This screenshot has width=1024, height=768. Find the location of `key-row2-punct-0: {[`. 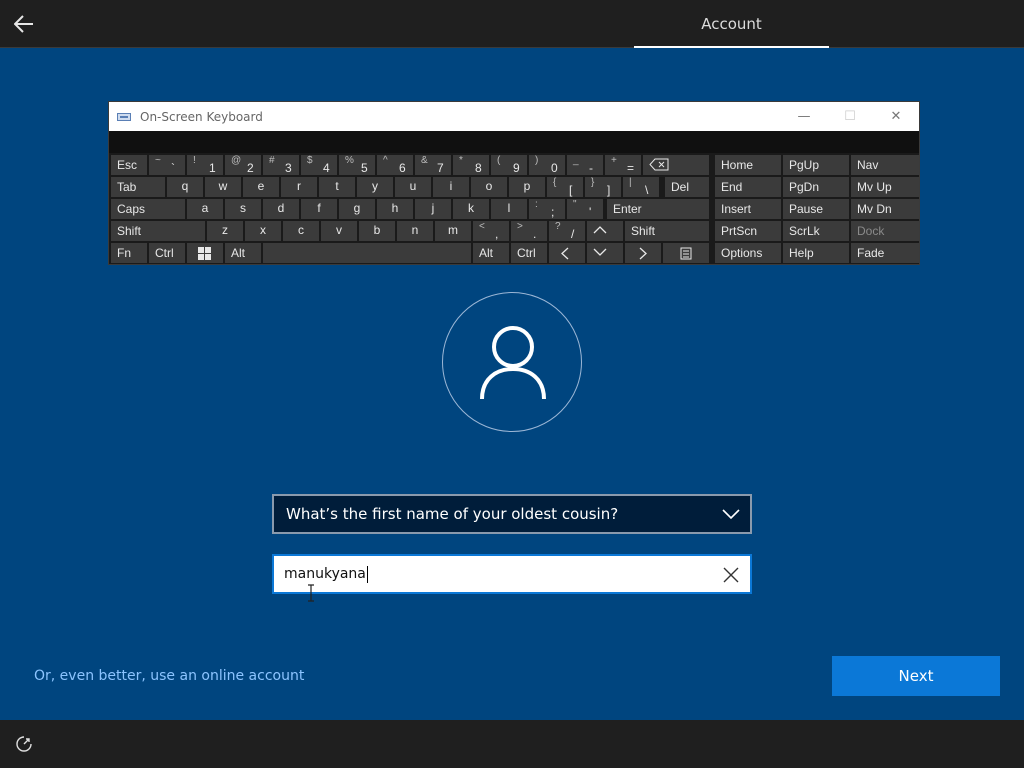

key-row2-punct-0: {[ is located at coordinates (565, 187).